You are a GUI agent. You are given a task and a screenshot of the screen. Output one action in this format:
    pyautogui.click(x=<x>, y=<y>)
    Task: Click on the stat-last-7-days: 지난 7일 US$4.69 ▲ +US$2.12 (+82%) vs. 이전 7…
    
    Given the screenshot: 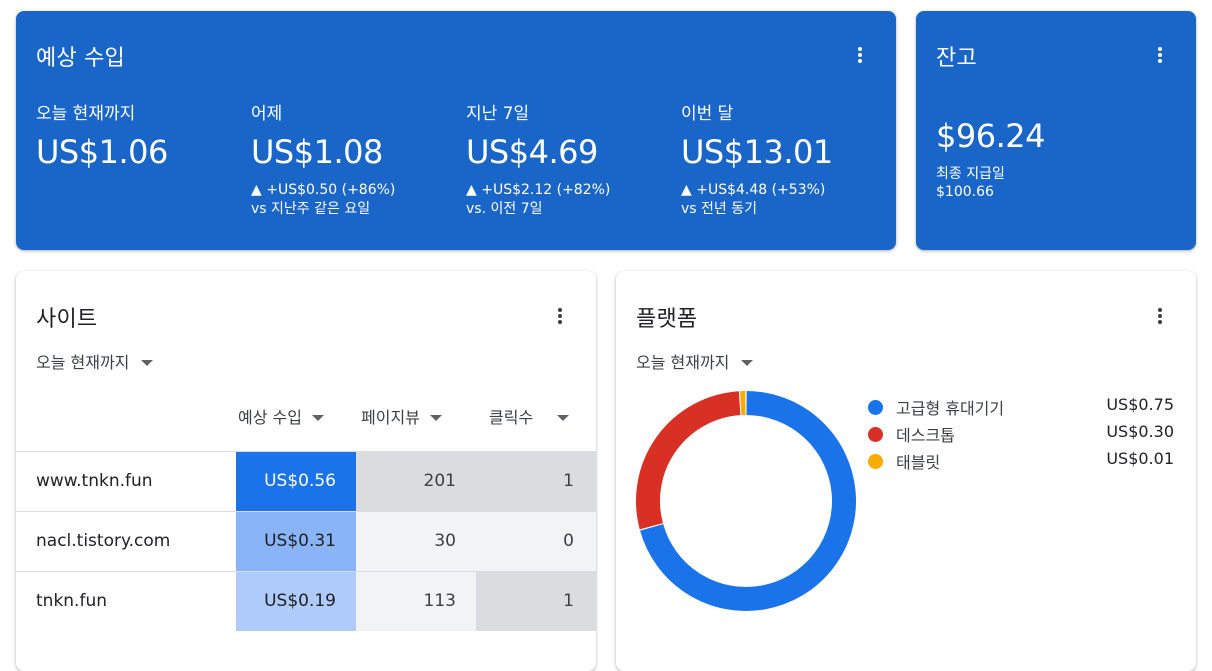 What is the action you would take?
    pyautogui.click(x=538, y=159)
    